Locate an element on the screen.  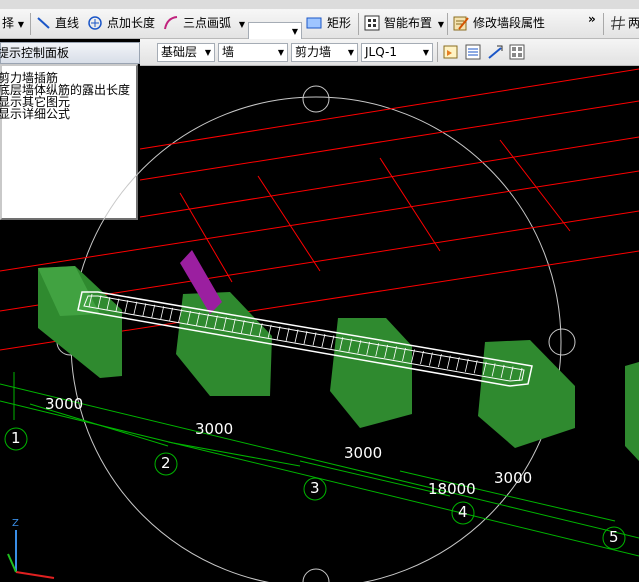
orbit-handle-right is located at coordinates (562, 342).